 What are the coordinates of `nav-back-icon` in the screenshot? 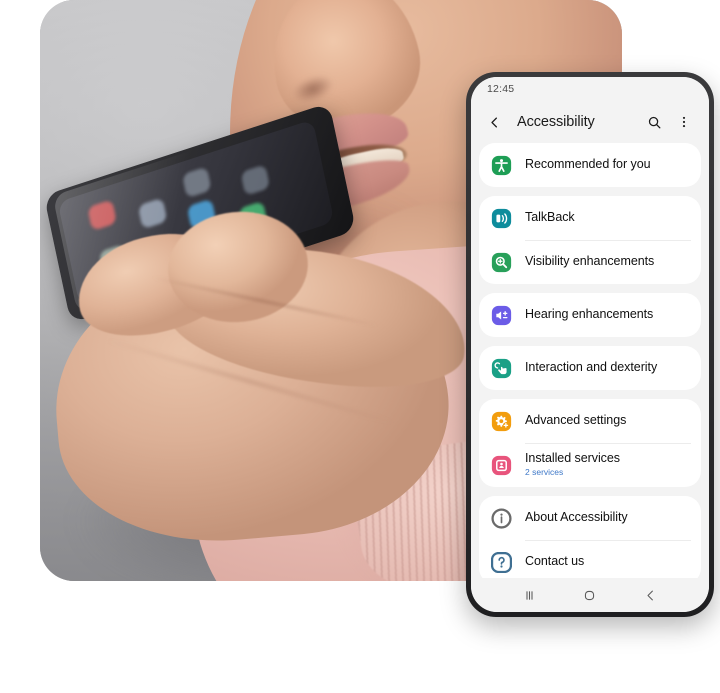 It's located at (650, 595).